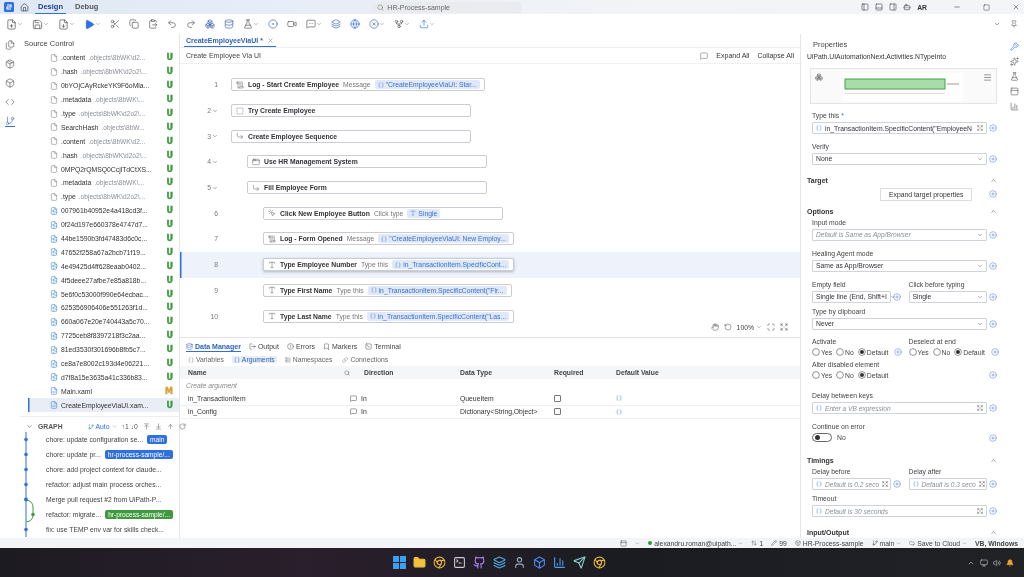 This screenshot has height=577, width=1024. Describe the element at coordinates (784, 327) in the screenshot. I see `fullscreen-icon` at that location.